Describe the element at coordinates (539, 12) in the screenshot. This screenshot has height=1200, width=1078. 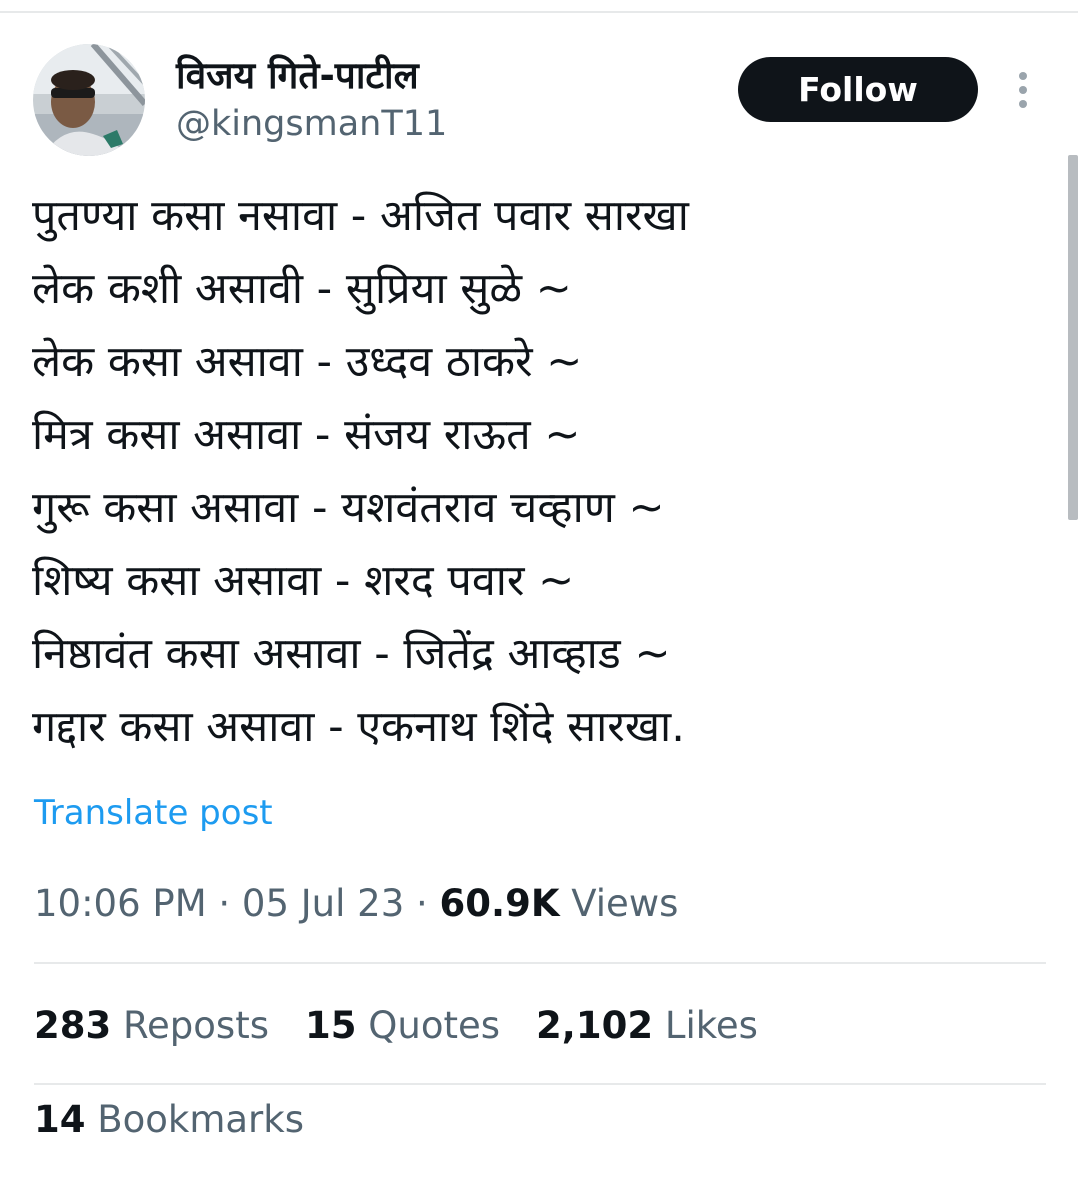
I see `top-divider` at that location.